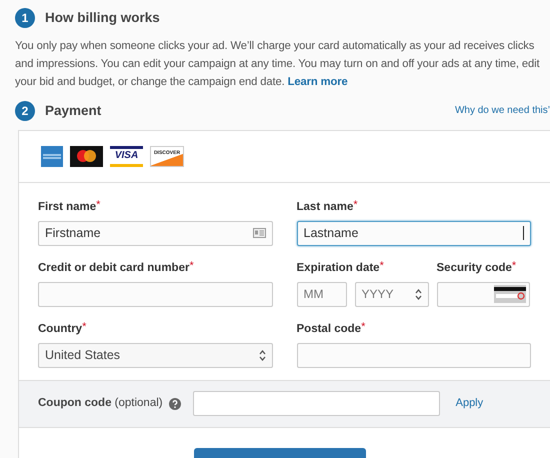 The height and width of the screenshot is (458, 550). What do you see at coordinates (25, 111) in the screenshot?
I see `step-number: 2` at bounding box center [25, 111].